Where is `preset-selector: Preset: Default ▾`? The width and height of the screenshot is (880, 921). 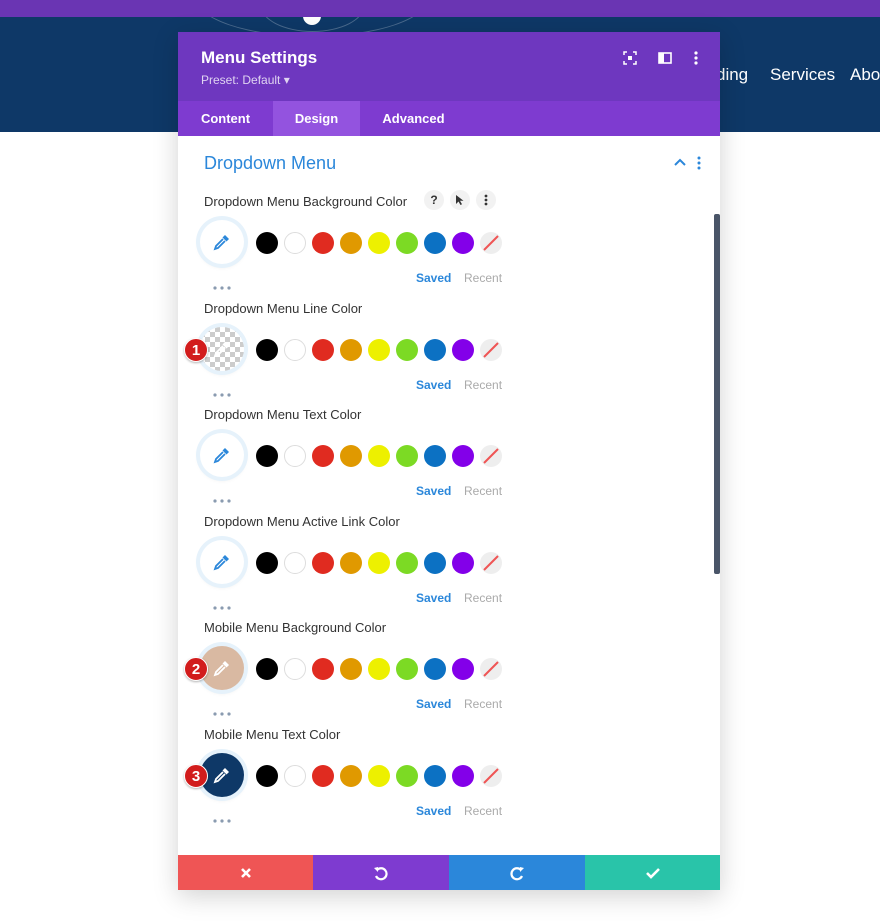
preset-selector: Preset: Default ▾ is located at coordinates (245, 80).